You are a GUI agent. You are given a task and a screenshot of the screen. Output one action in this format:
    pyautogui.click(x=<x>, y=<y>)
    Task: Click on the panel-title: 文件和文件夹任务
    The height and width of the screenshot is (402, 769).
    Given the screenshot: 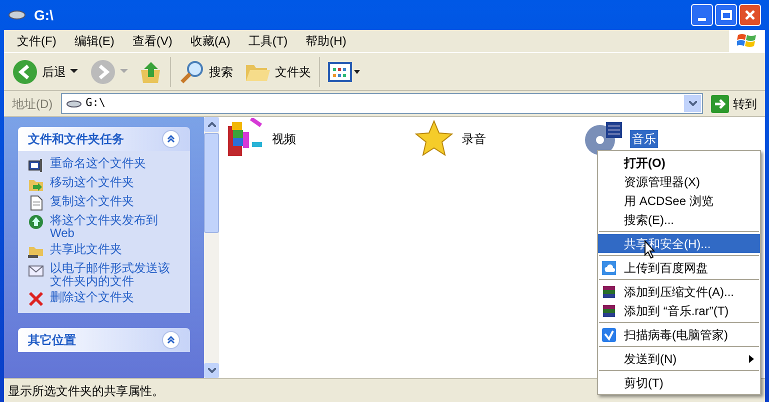 What is the action you would take?
    pyautogui.click(x=76, y=139)
    